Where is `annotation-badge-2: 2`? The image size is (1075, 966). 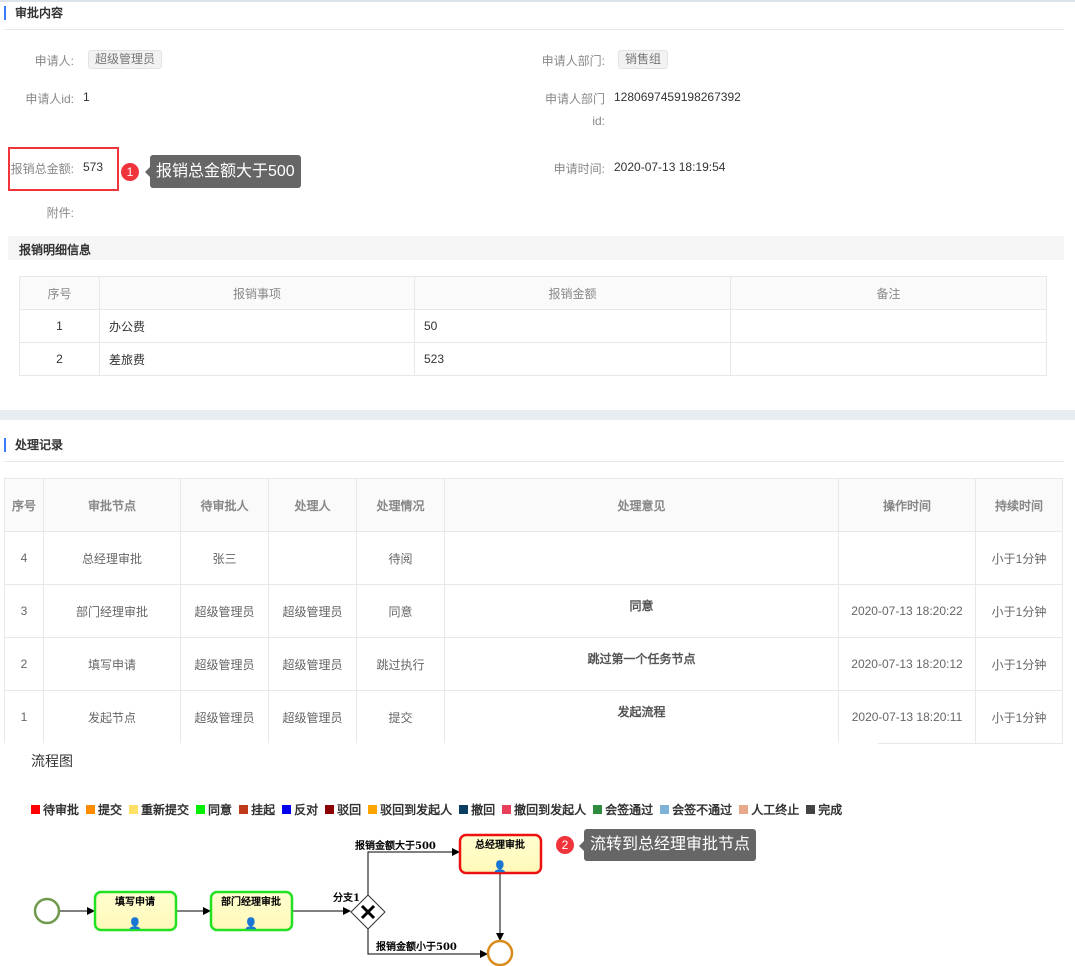
annotation-badge-2: 2 is located at coordinates (565, 845).